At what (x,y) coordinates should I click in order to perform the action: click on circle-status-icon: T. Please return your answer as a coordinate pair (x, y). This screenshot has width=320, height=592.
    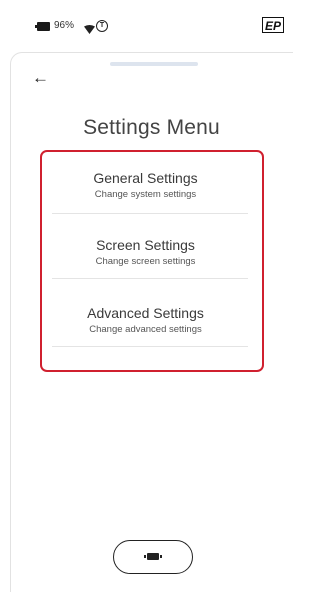
    Looking at the image, I should click on (102, 26).